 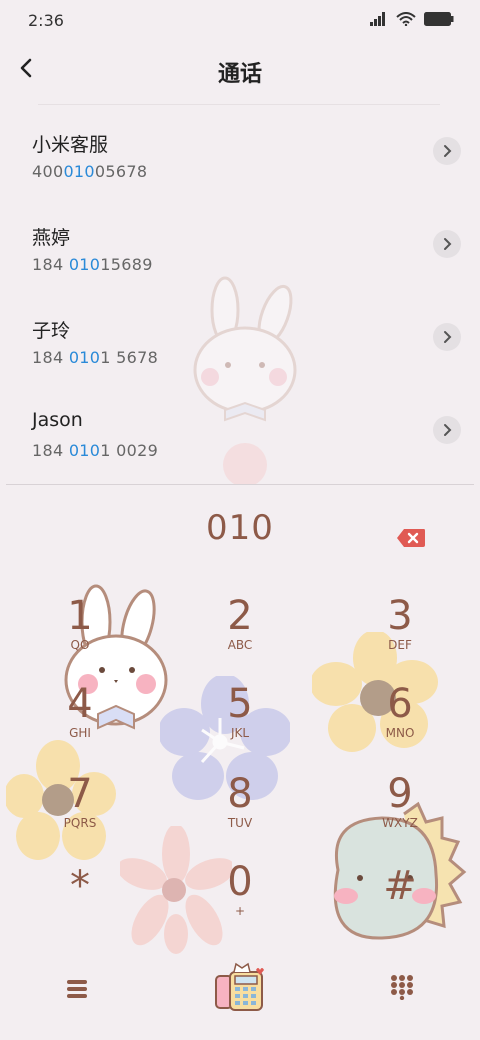 What do you see at coordinates (51, 331) in the screenshot?
I see `contact-name: 子玲` at bounding box center [51, 331].